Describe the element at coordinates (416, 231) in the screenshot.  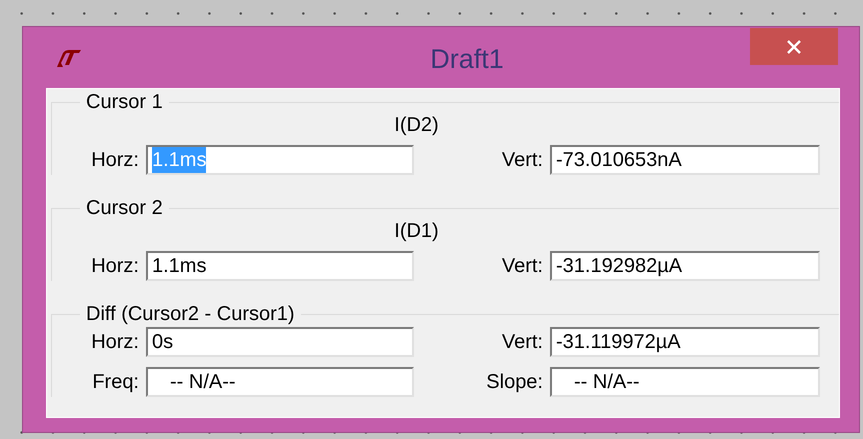
I see `trace-label: I(D1)` at that location.